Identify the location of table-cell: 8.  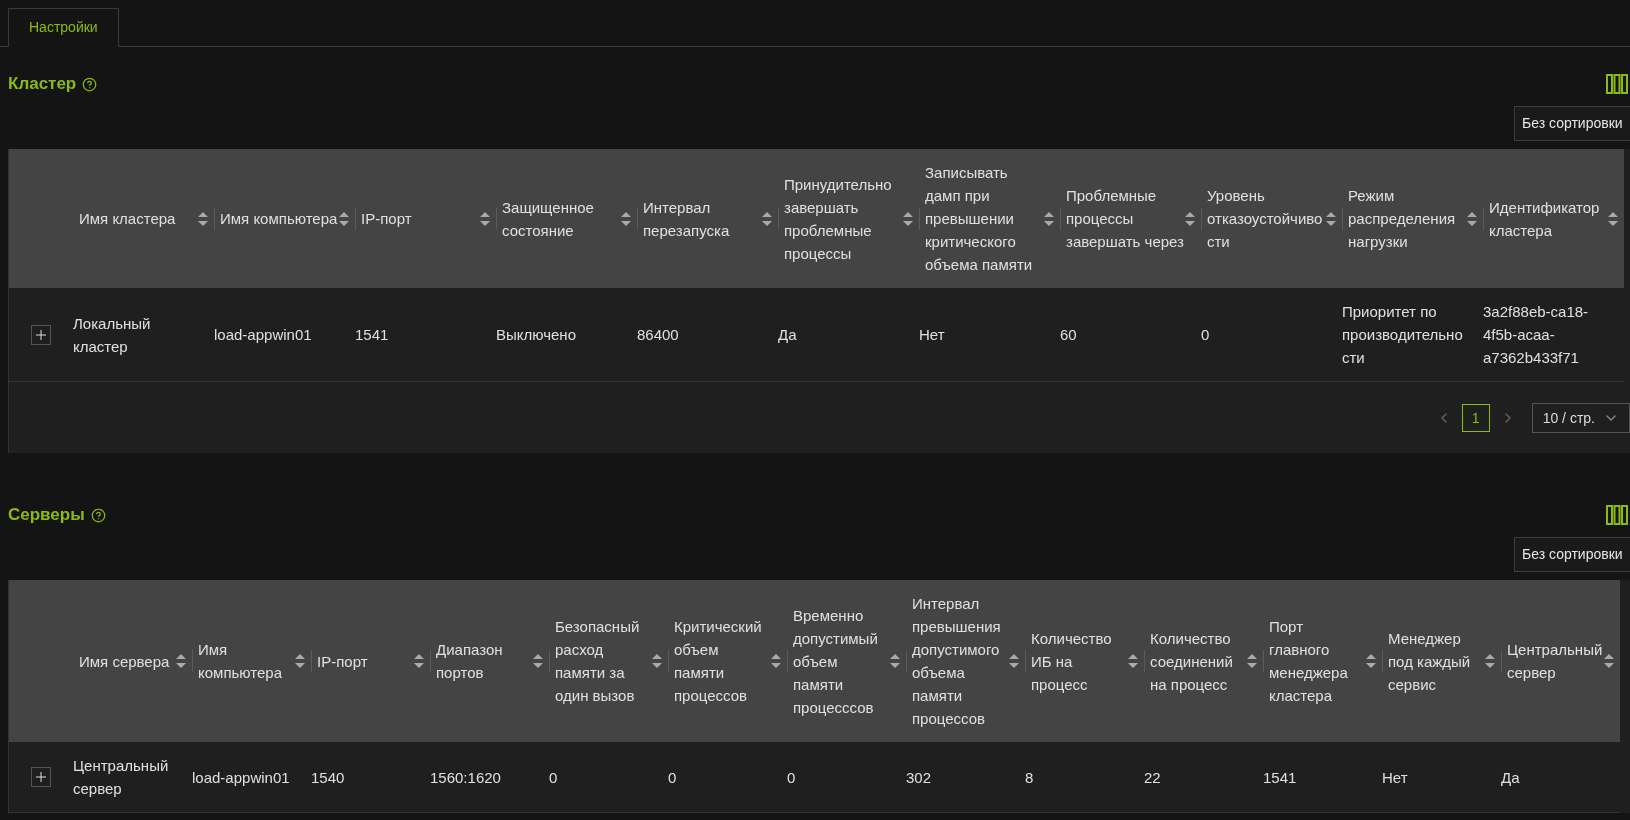
(1084, 777).